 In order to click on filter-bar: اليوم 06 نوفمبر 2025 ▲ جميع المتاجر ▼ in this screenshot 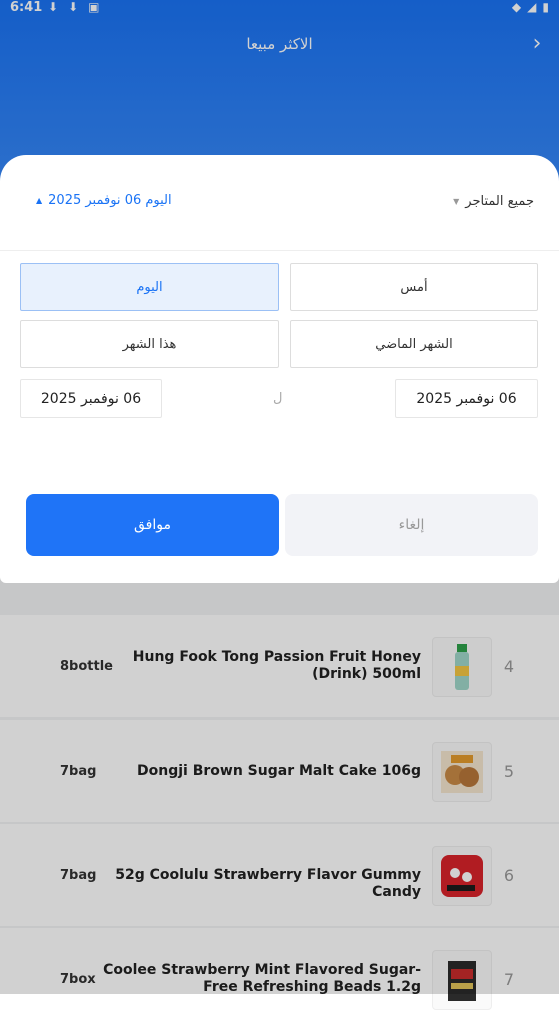, I will do `click(279, 203)`.